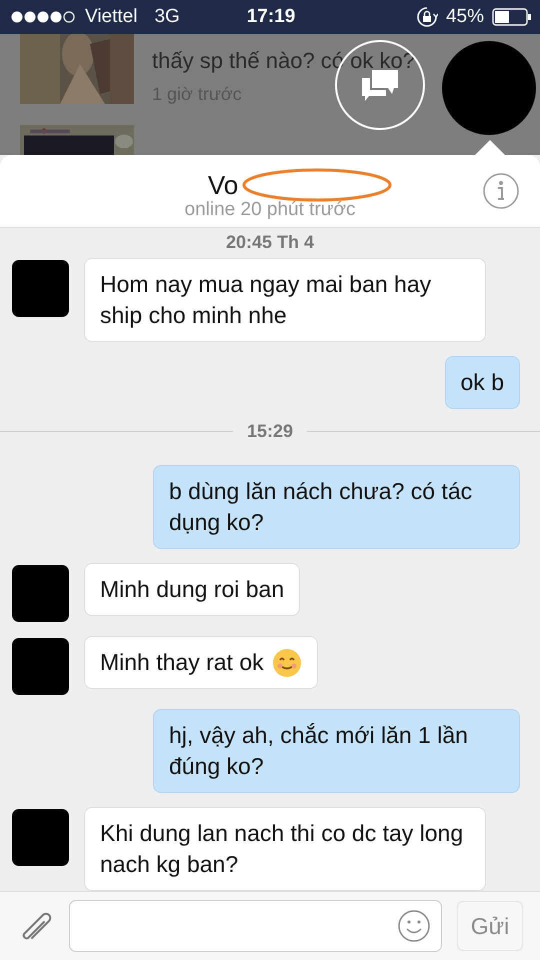  What do you see at coordinates (111, 17) in the screenshot?
I see `carrier-name: Viettel` at bounding box center [111, 17].